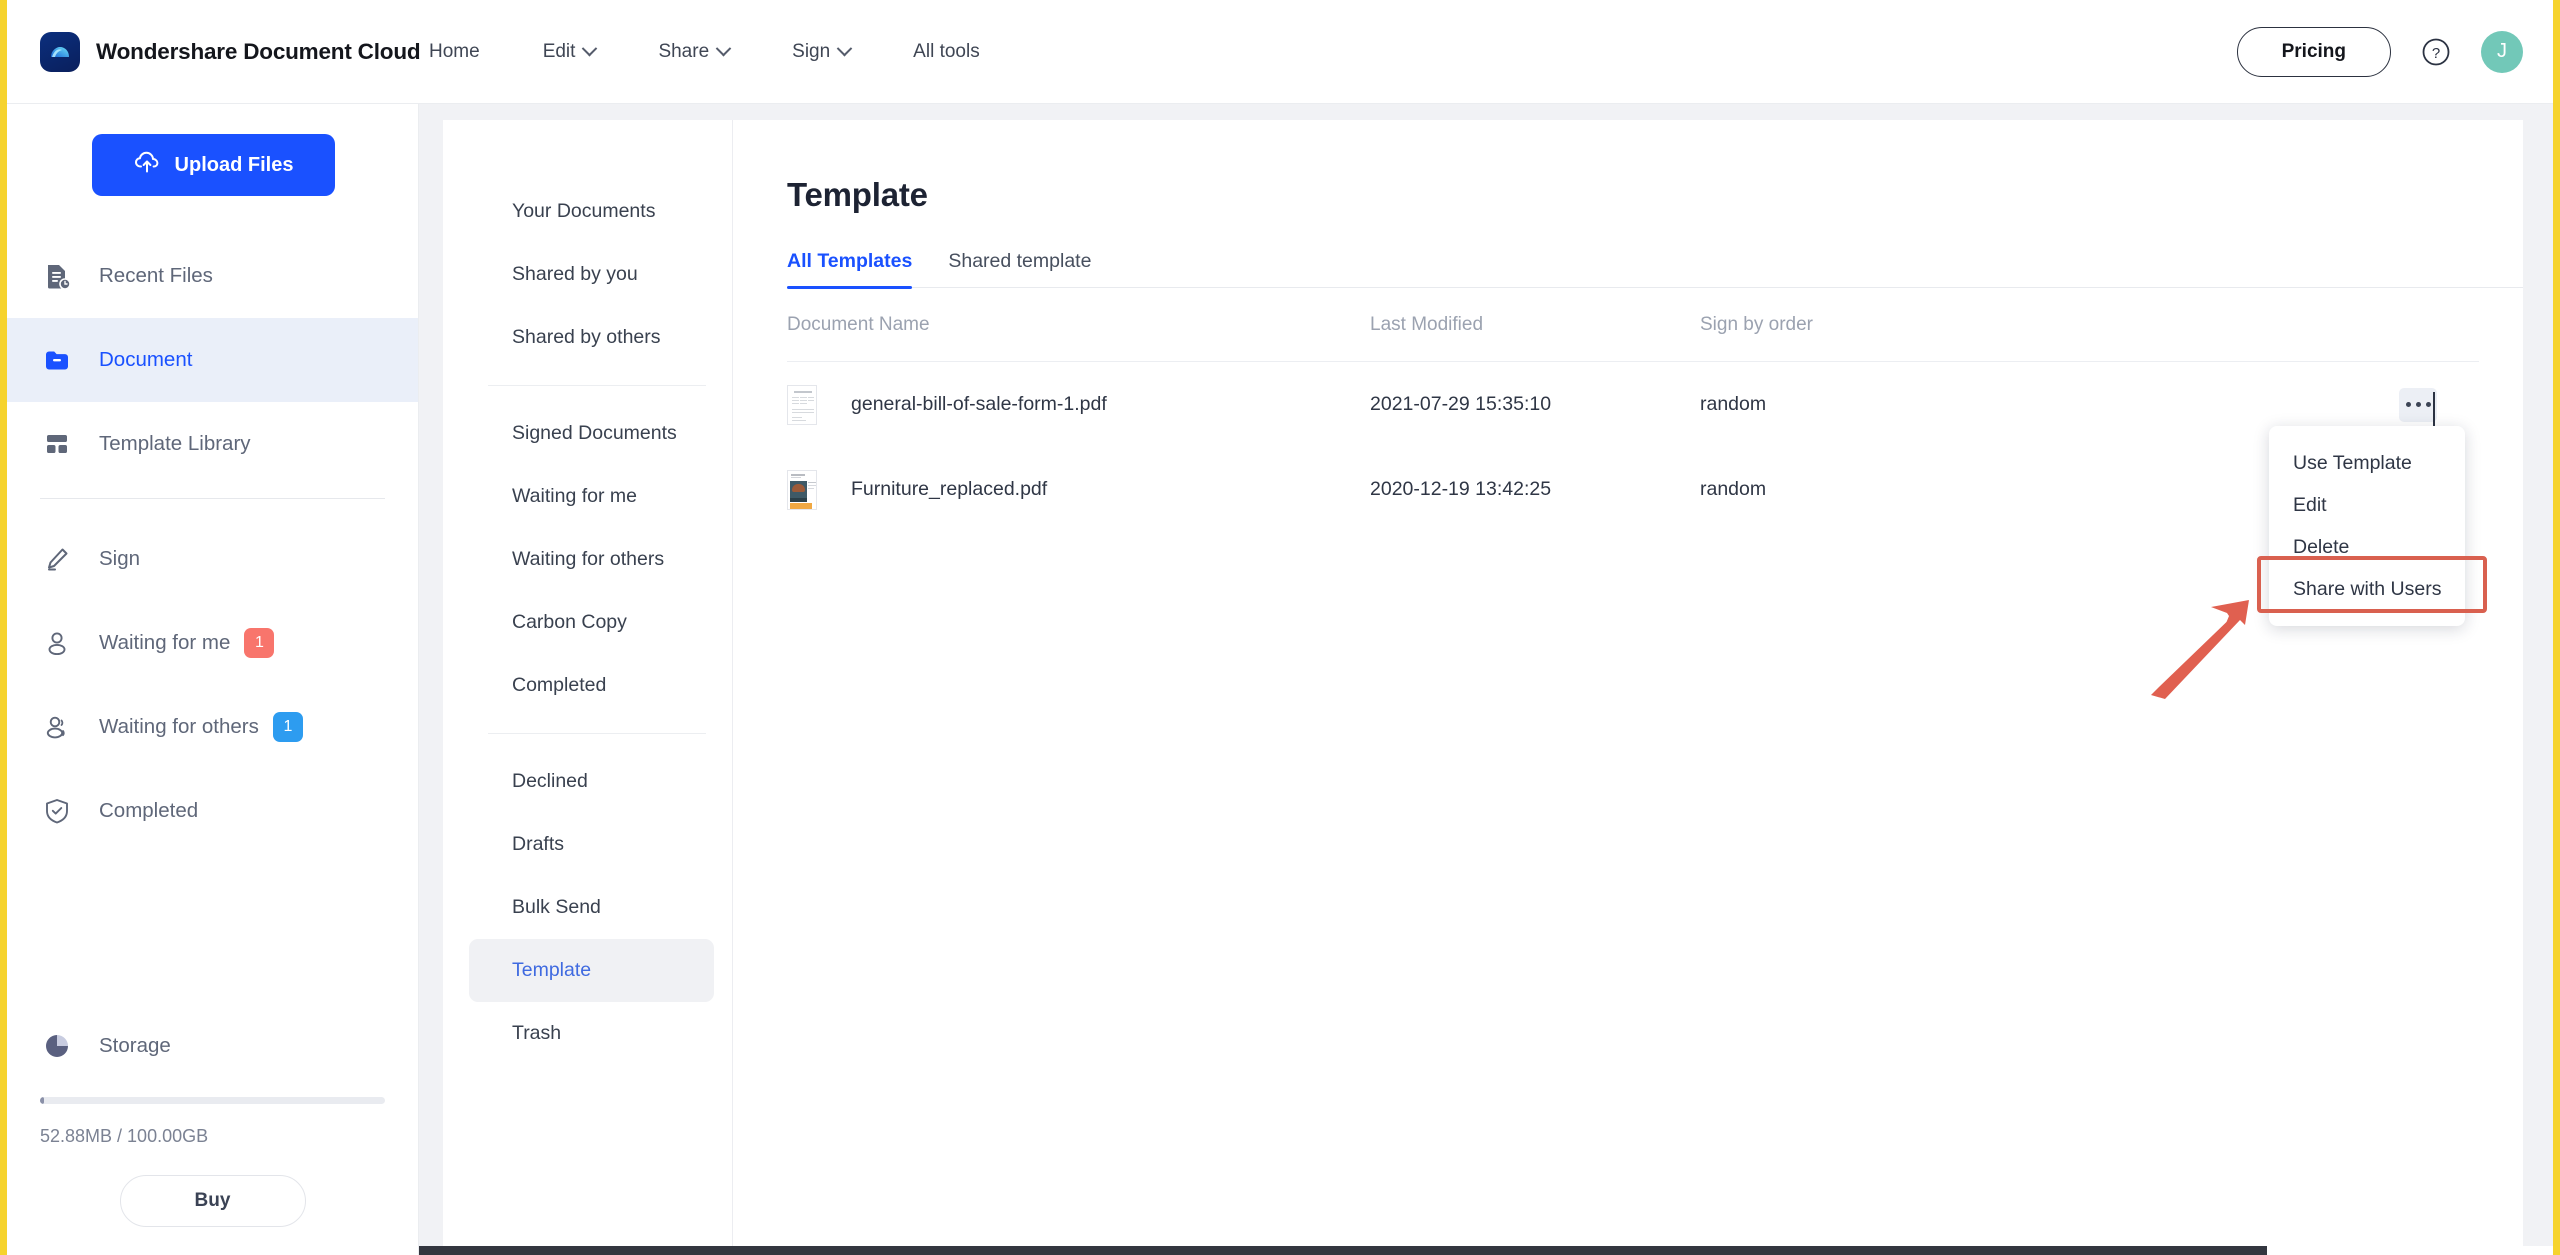  I want to click on doc-nav-item-signed-documents: Signed Documents, so click(591, 433).